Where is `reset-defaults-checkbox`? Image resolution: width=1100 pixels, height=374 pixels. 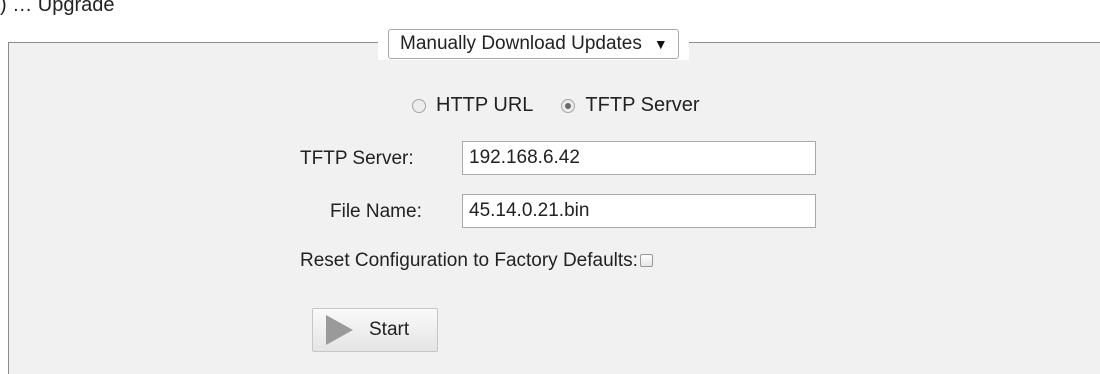
reset-defaults-checkbox is located at coordinates (646, 261).